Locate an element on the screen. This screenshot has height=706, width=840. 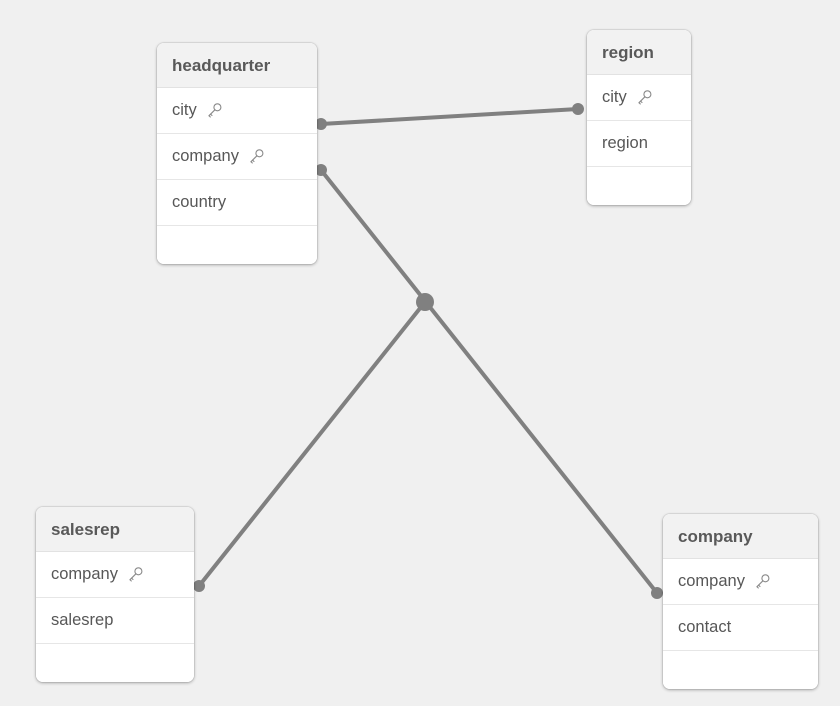
table-node-region: region city region is located at coordinates (639, 117).